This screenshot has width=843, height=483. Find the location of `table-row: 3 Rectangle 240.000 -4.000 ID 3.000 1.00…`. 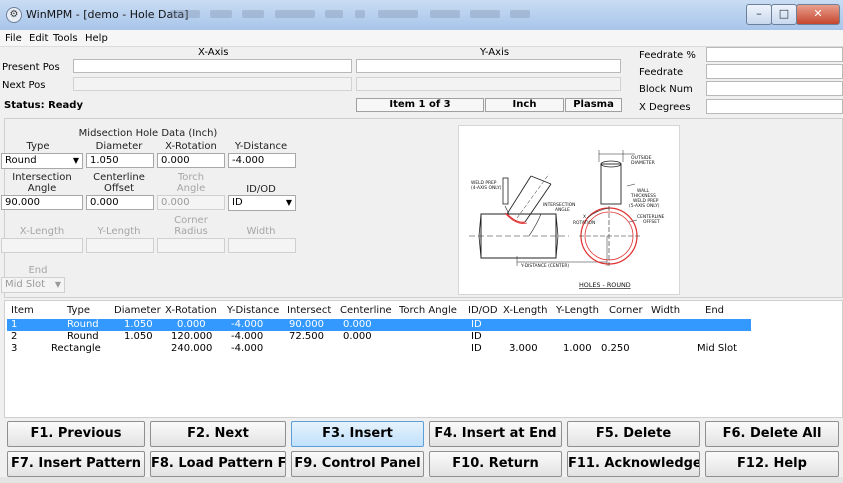

table-row: 3 Rectangle 240.000 -4.000 ID 3.000 1.00… is located at coordinates (379, 349).